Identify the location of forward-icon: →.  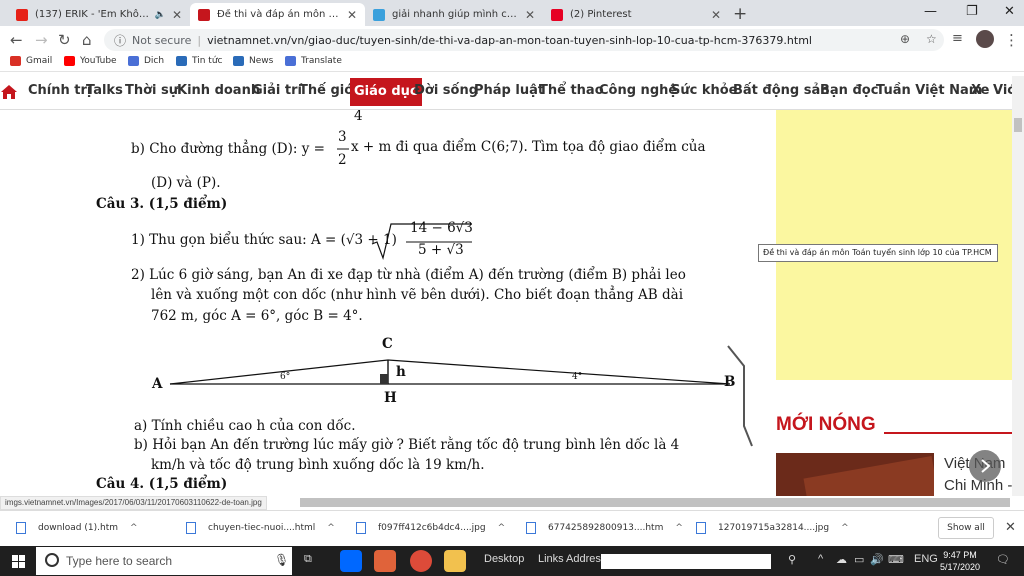
(41, 40).